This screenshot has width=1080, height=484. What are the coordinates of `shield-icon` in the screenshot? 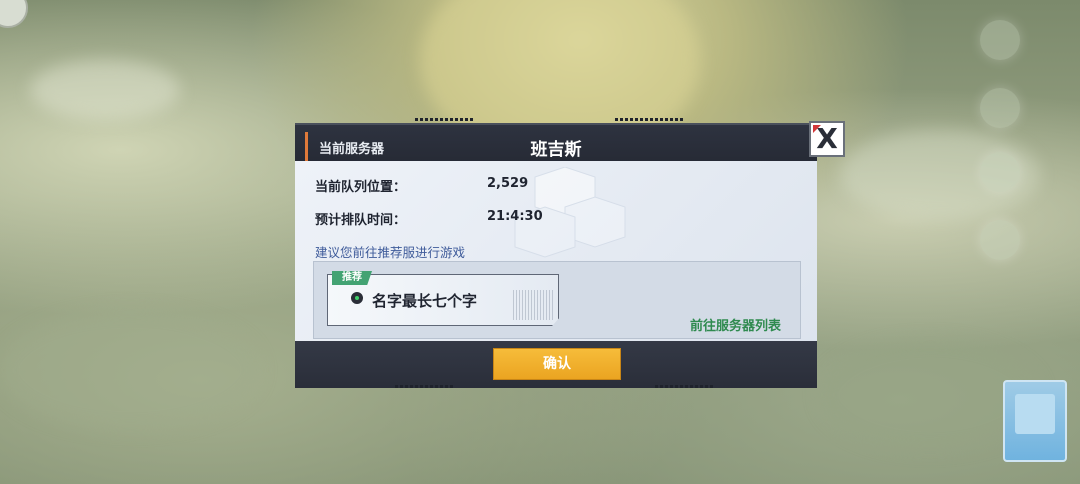 It's located at (1000, 172).